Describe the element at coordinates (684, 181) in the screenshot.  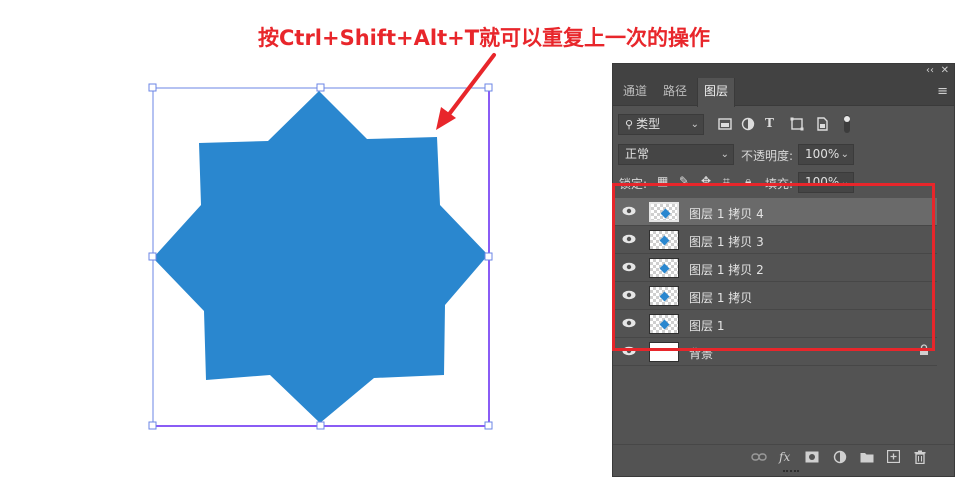
I see `lock-image-pixels-icon: ✎` at that location.